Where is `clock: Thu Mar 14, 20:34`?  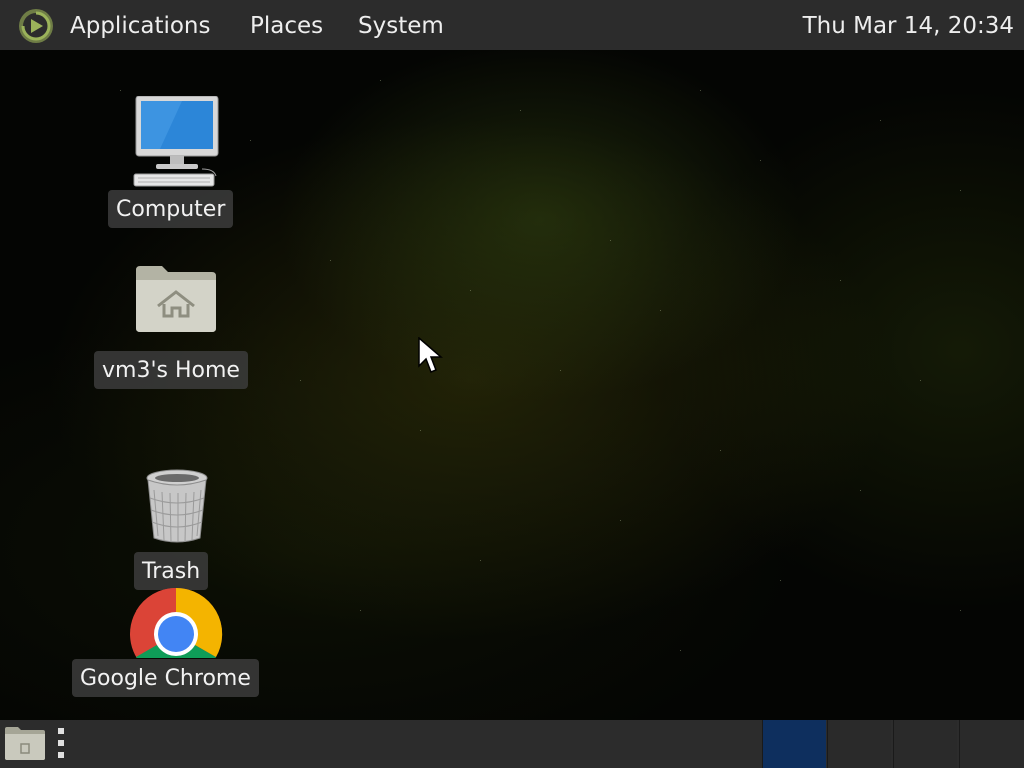 clock: Thu Mar 14, 20:34 is located at coordinates (908, 25).